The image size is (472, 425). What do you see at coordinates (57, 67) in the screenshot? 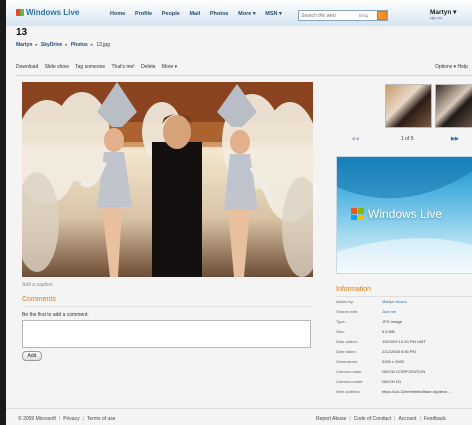
I see `slide-show-button: Slide show` at bounding box center [57, 67].